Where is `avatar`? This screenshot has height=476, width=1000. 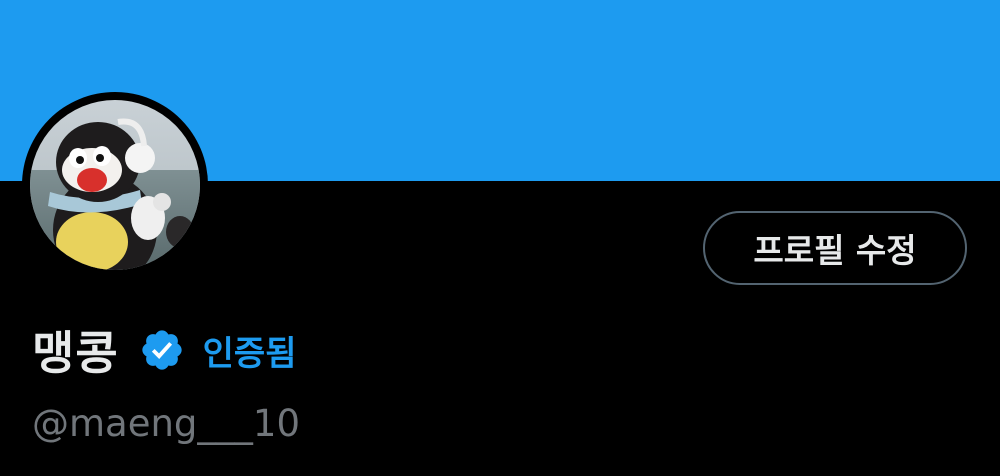
avatar is located at coordinates (115, 185).